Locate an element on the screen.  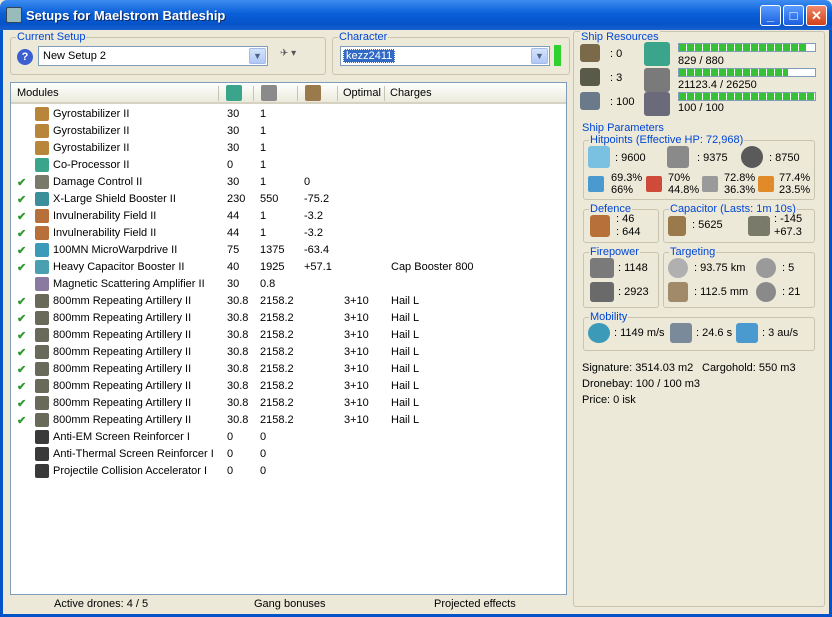
turret-hardpoints-value: : 0 is located at coordinates (616, 54).